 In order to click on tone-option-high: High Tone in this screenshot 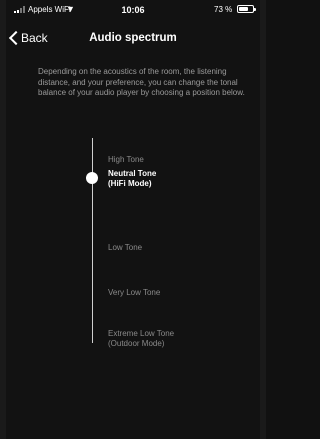, I will do `click(126, 160)`.